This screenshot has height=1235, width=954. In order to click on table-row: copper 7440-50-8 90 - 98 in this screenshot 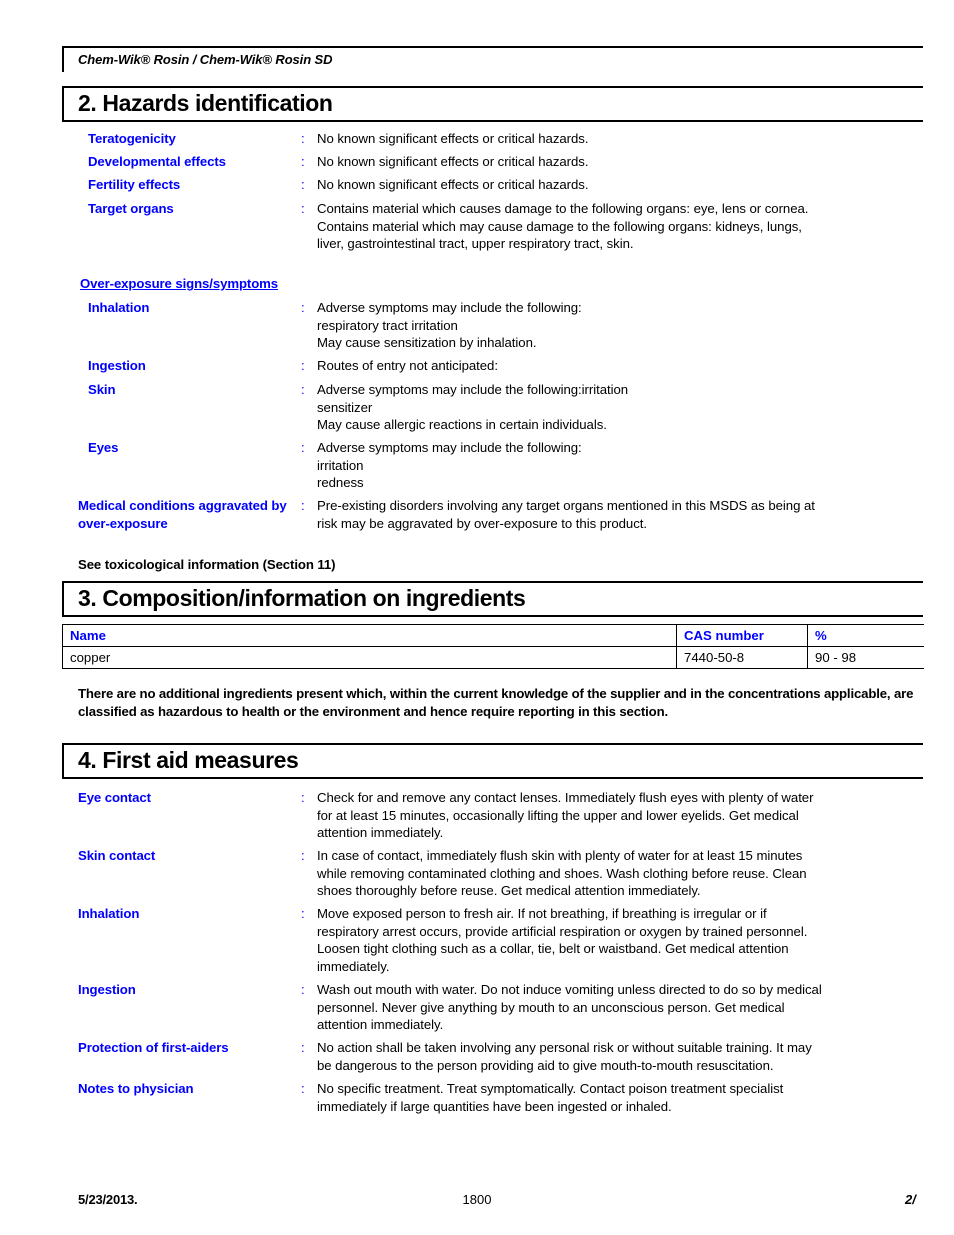, I will do `click(493, 657)`.